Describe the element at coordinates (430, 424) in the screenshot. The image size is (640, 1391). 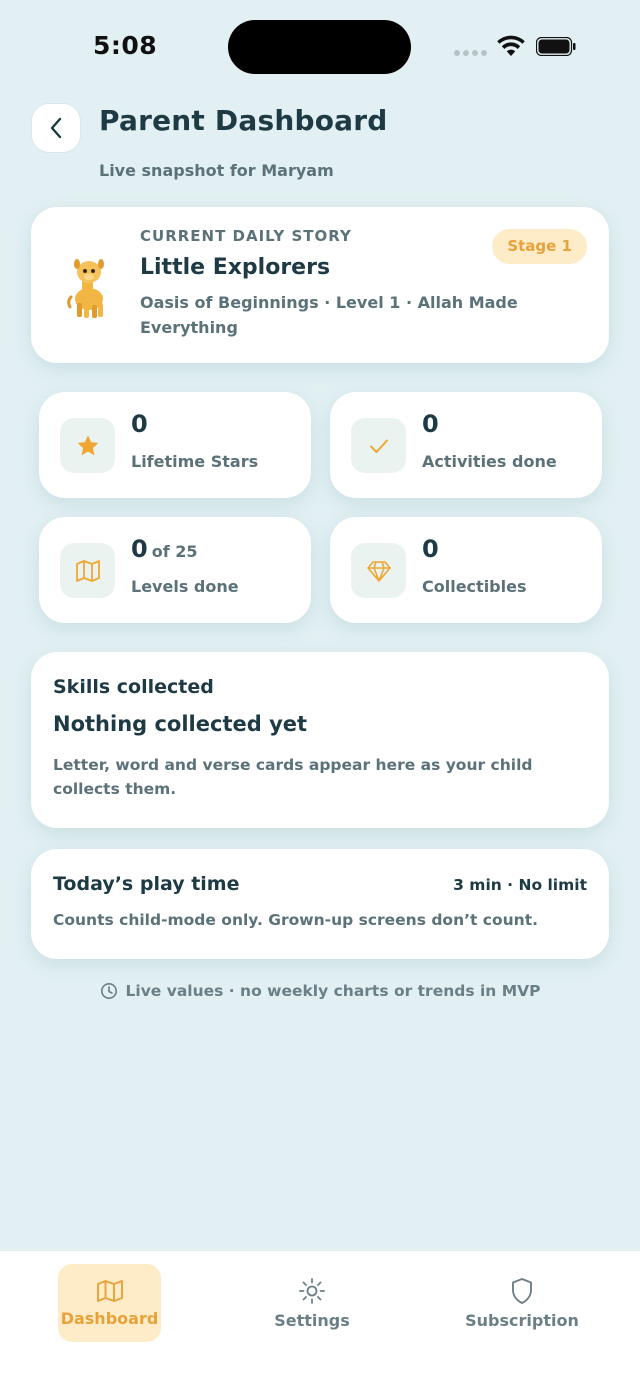
I see `stat-value-activities: 0` at that location.